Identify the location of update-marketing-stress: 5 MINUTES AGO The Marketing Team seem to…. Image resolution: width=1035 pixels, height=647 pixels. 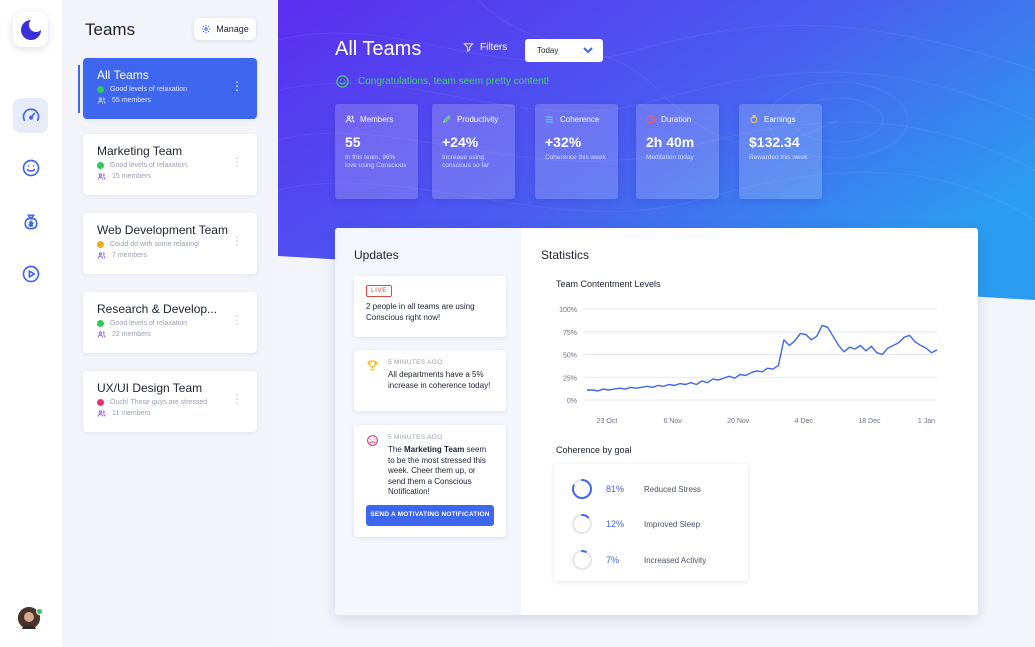
(430, 481).